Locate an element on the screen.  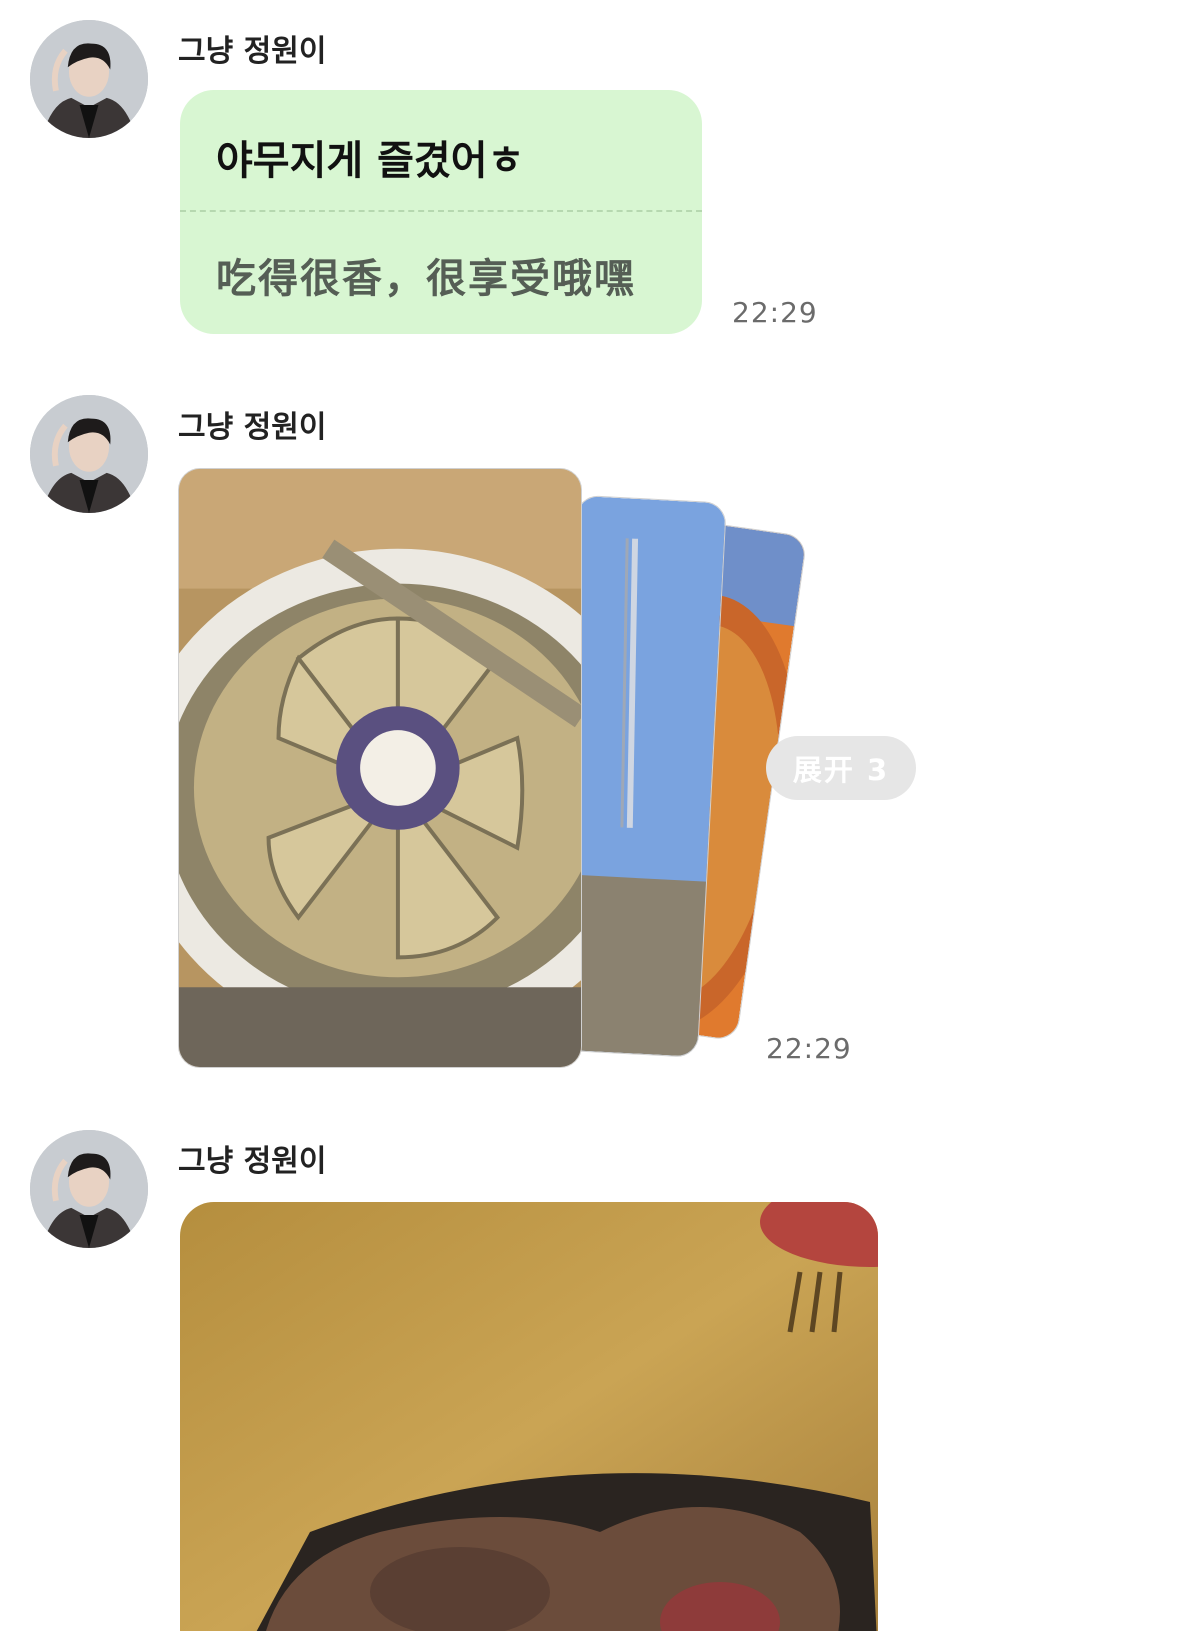
expand-images-button: 展开 3 is located at coordinates (841, 768).